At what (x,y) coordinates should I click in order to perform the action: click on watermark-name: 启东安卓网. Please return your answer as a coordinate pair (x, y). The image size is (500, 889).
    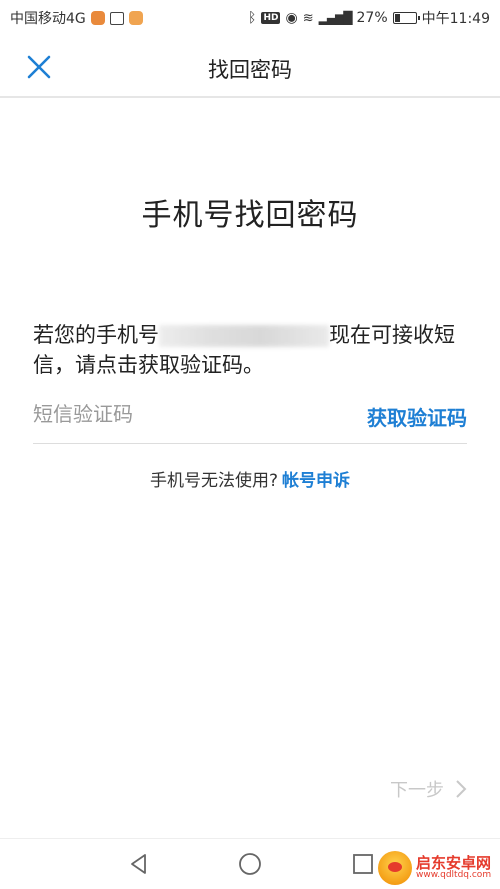
    Looking at the image, I should click on (454, 862).